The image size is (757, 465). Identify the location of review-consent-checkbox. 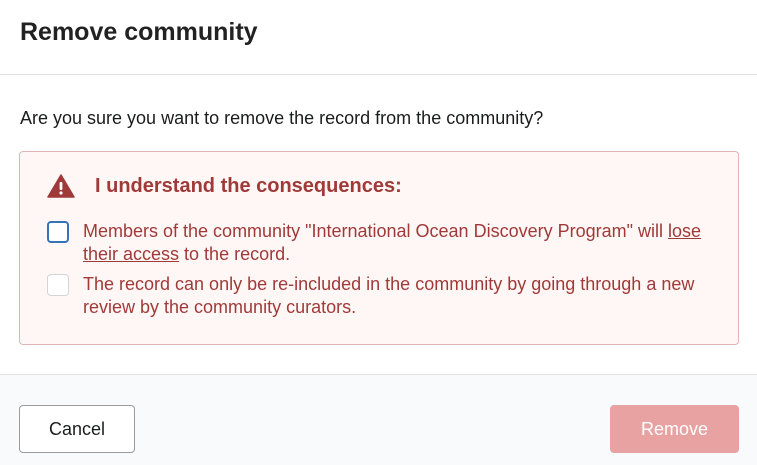
(58, 285).